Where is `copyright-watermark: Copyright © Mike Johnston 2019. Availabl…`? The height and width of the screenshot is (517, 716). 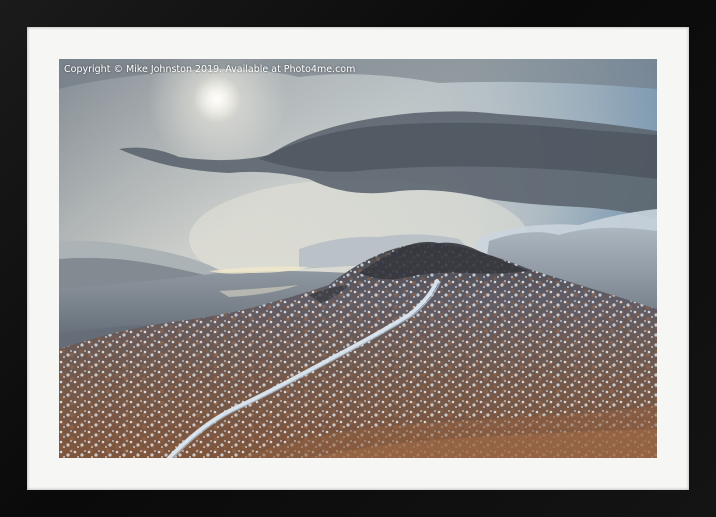
copyright-watermark: Copyright © Mike Johnston 2019. Availabl… is located at coordinates (210, 69).